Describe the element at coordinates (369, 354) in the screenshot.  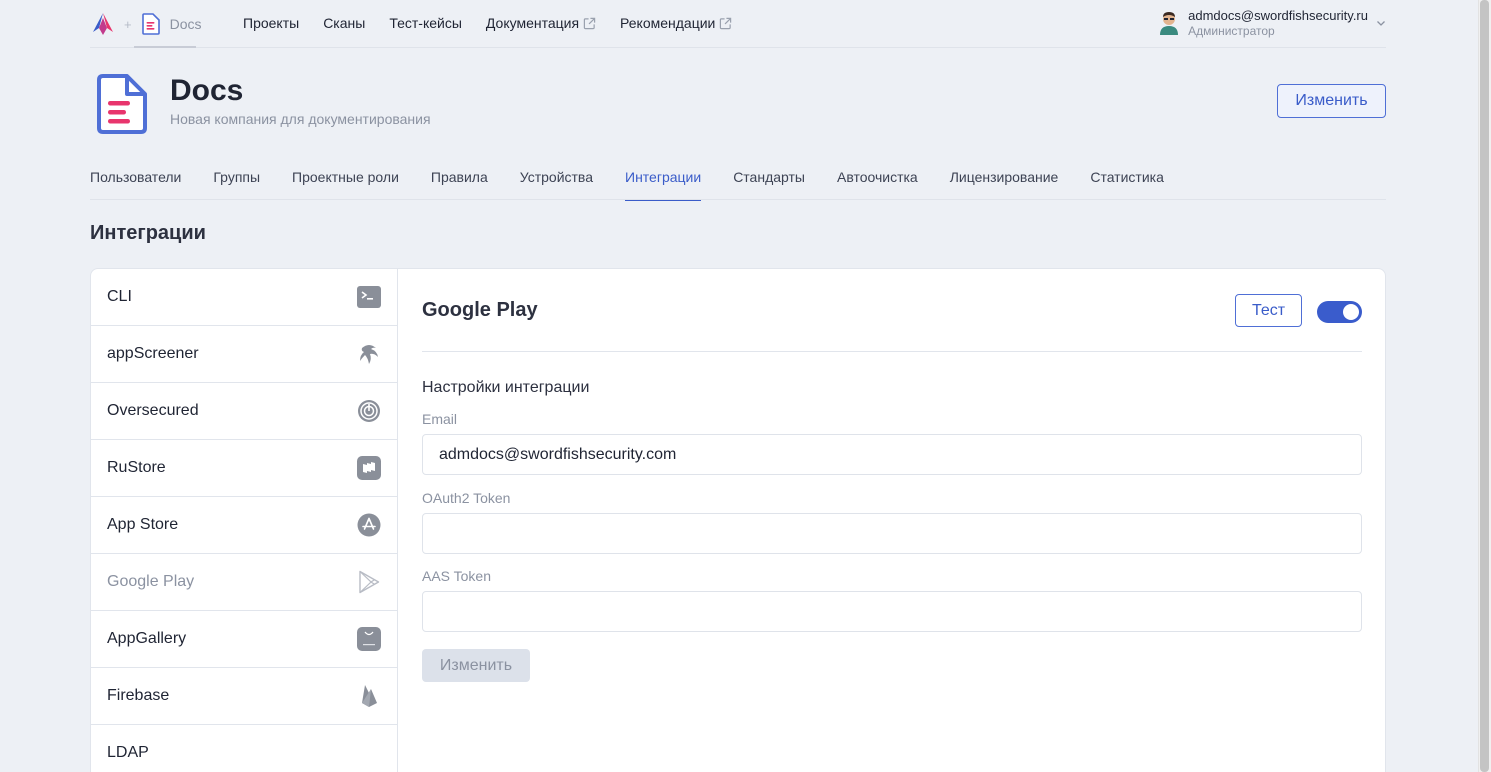
I see `appscreener-icon` at that location.